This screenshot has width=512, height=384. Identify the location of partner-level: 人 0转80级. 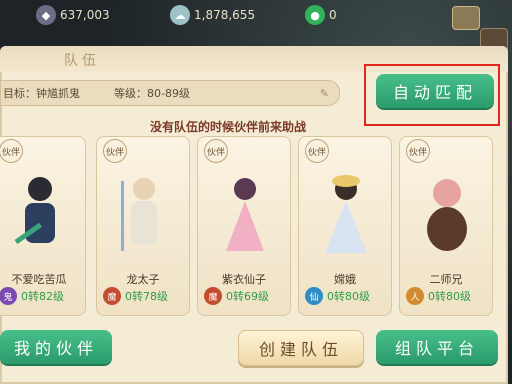
(438, 296).